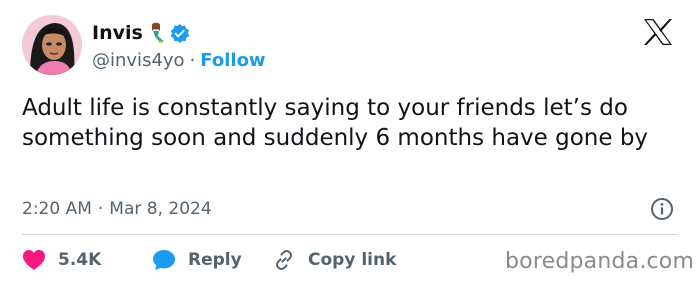 The height and width of the screenshot is (287, 700). I want to click on mermaid-emoji-icon, so click(156, 33).